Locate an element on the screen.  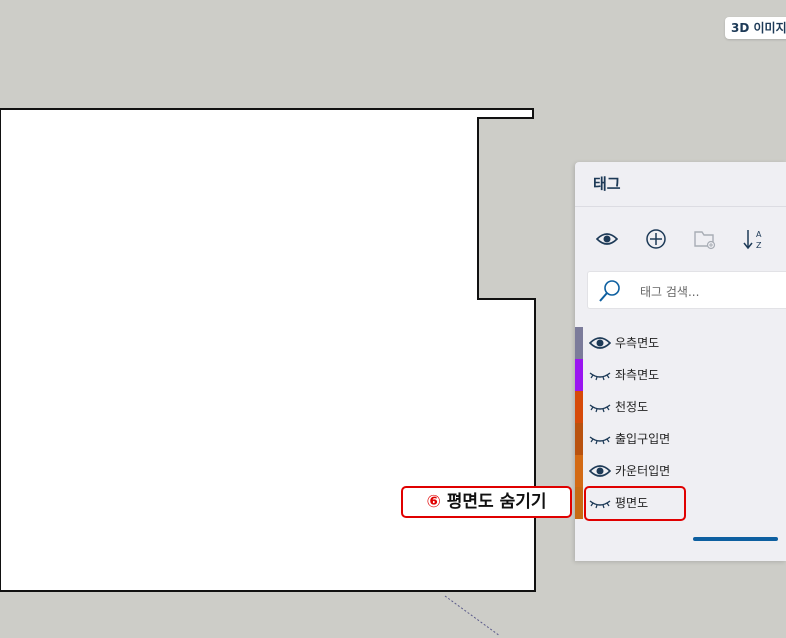
tag-row: 출입구입면 is located at coordinates (680, 439).